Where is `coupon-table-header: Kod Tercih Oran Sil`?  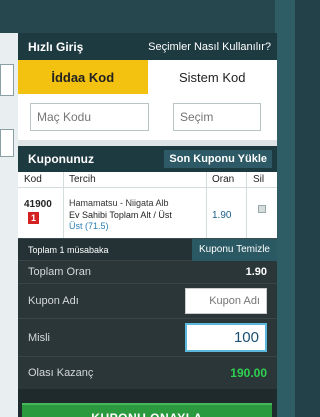
coupon-table-header: Kod Tercih Oran Sil is located at coordinates (147, 180).